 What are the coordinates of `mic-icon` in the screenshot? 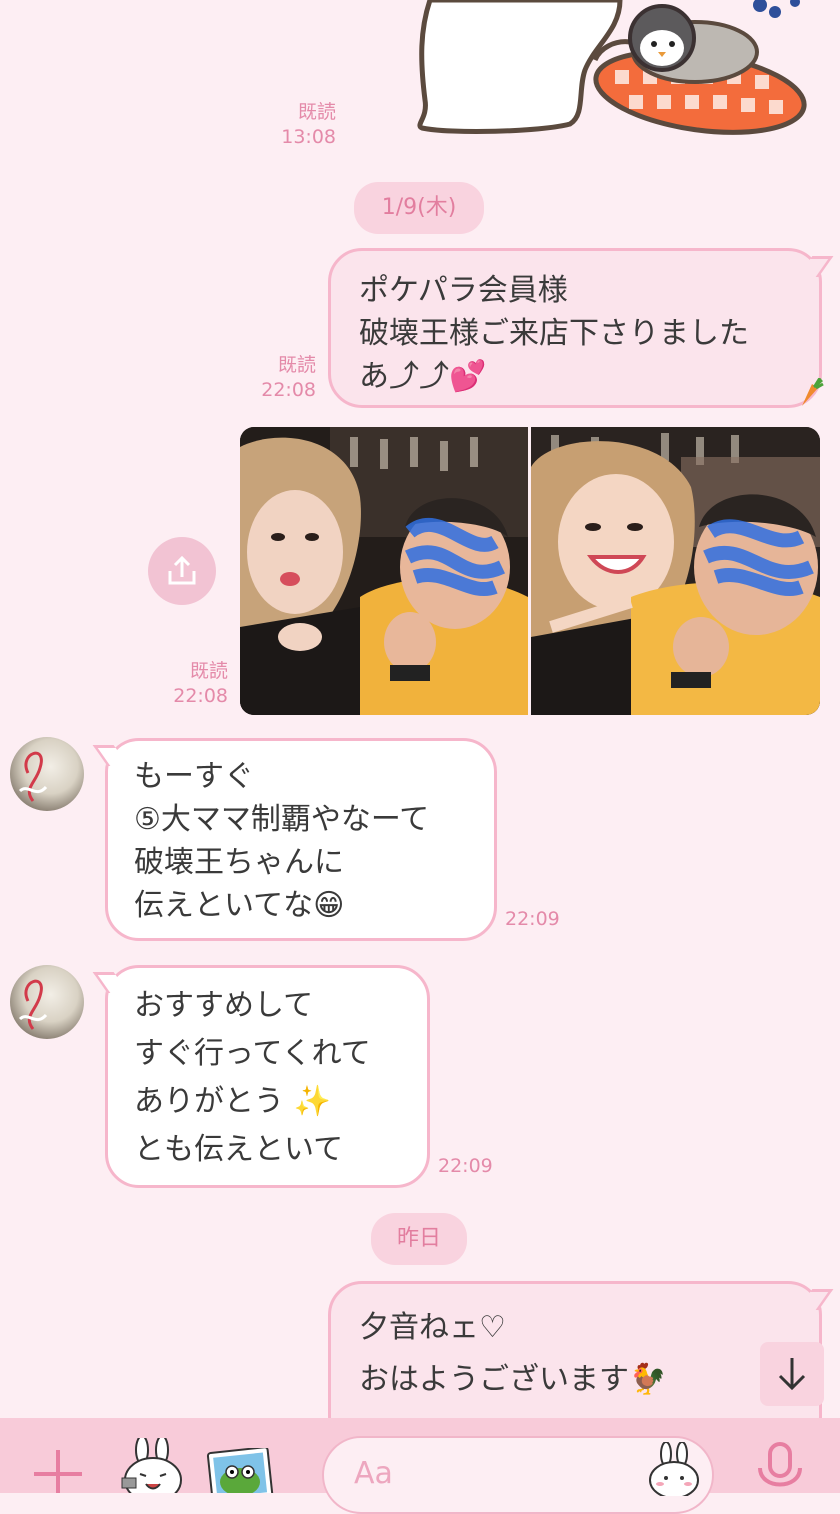 It's located at (780, 1464).